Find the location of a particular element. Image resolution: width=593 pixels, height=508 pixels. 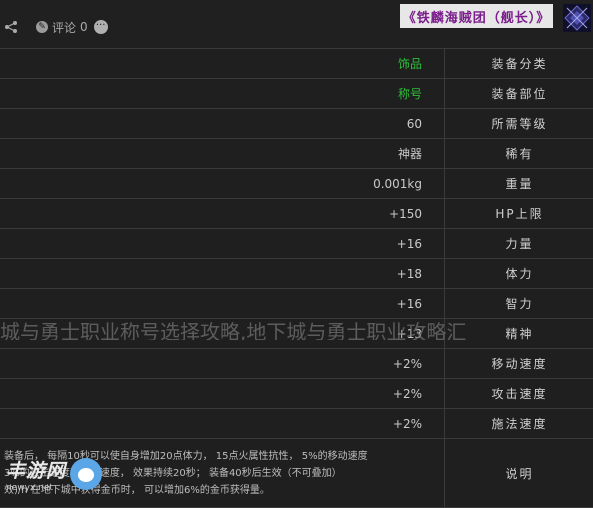

site-url: newyx.net is located at coordinates (29, 487).